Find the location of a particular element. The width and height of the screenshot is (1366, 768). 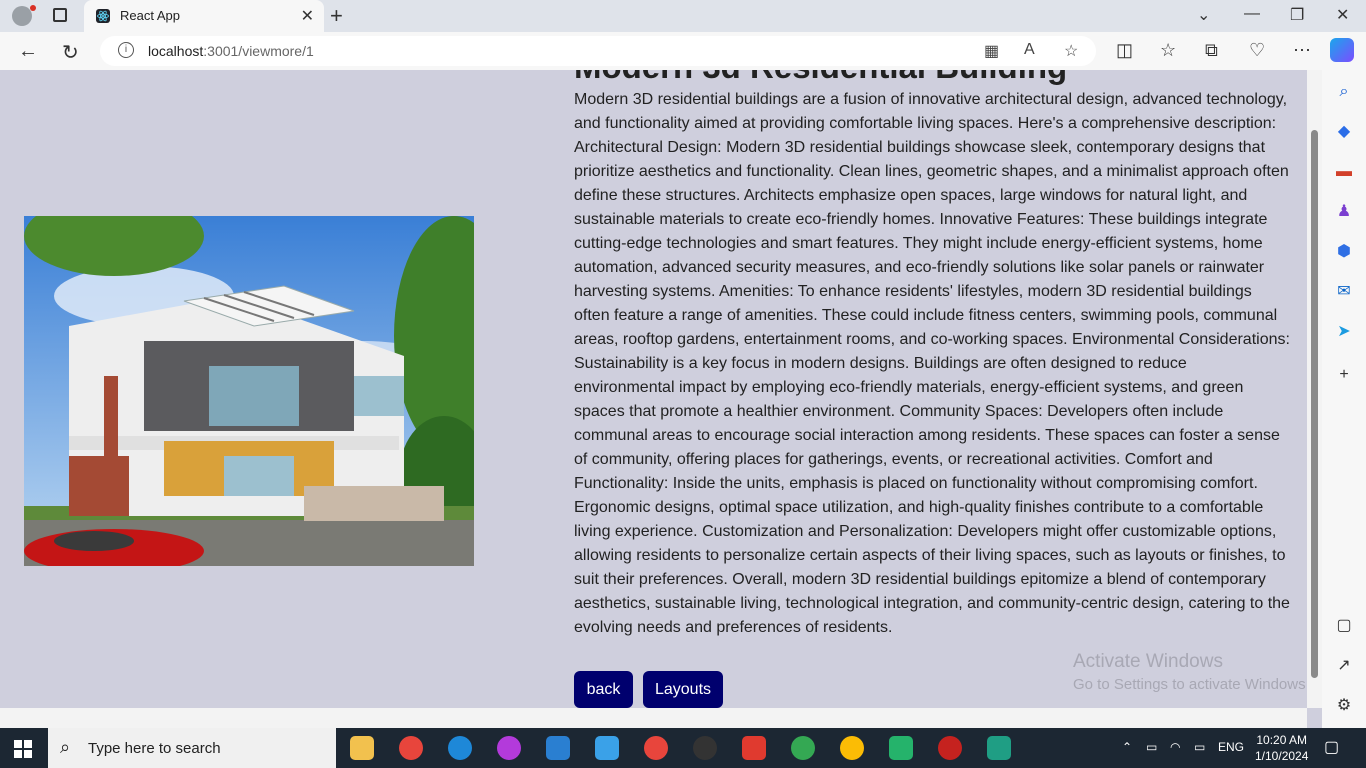

horizontal-scrollbar is located at coordinates (653, 718).